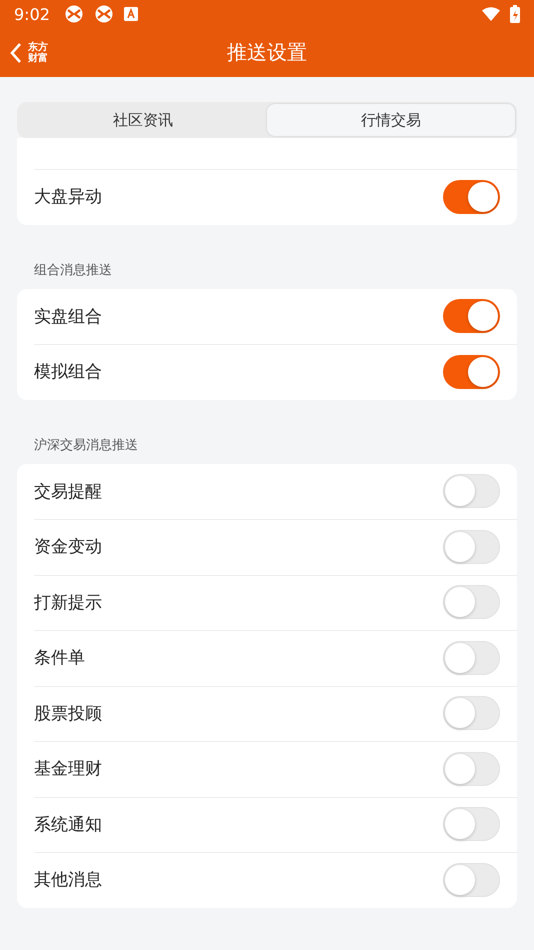 This screenshot has width=534, height=950. I want to click on section-title: 组合消息推送, so click(73, 270).